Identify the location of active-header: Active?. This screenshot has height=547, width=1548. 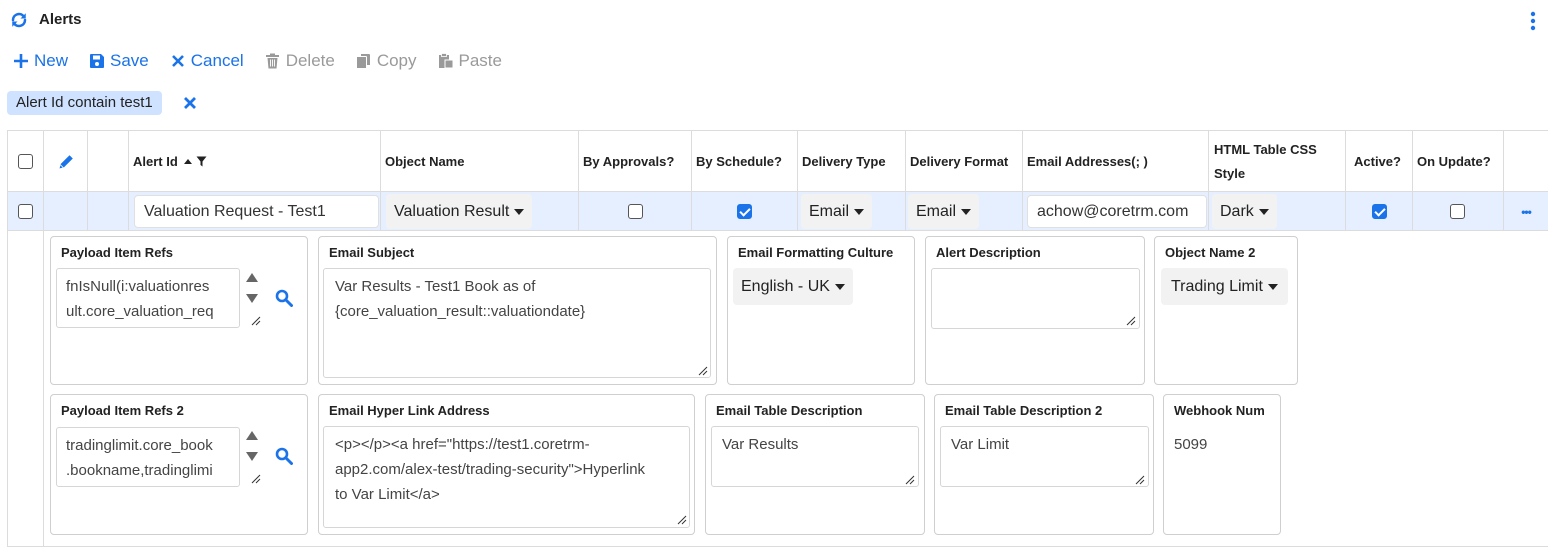
(1379, 161).